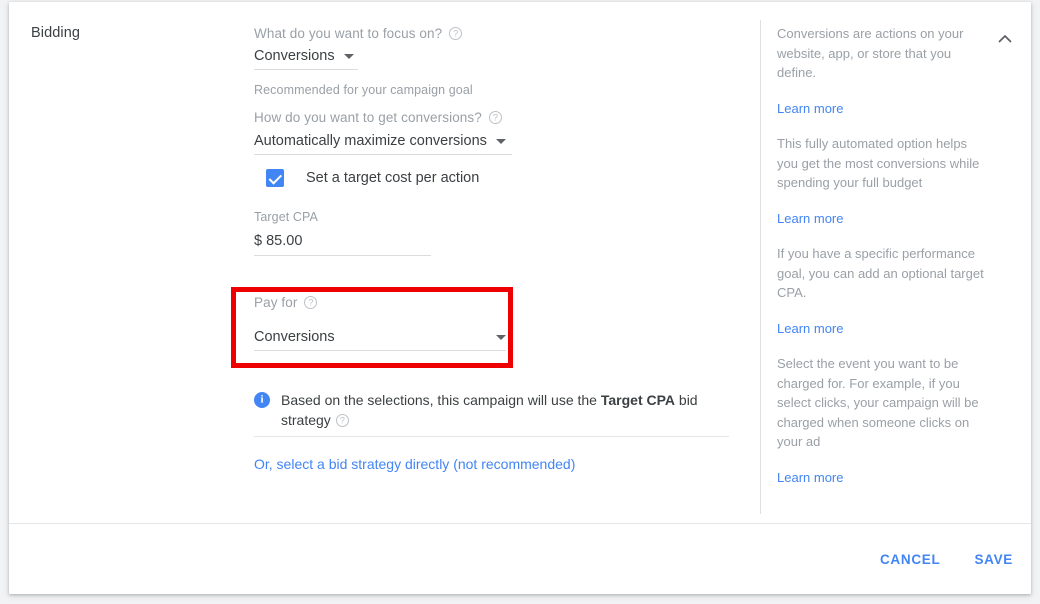 Image resolution: width=1040 pixels, height=604 pixels. I want to click on pay-for-dropdown: Conversions, so click(380, 340).